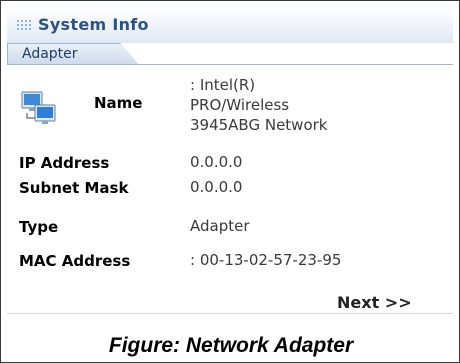  What do you see at coordinates (230, 25) in the screenshot?
I see `panel-titlebar: System Info` at bounding box center [230, 25].